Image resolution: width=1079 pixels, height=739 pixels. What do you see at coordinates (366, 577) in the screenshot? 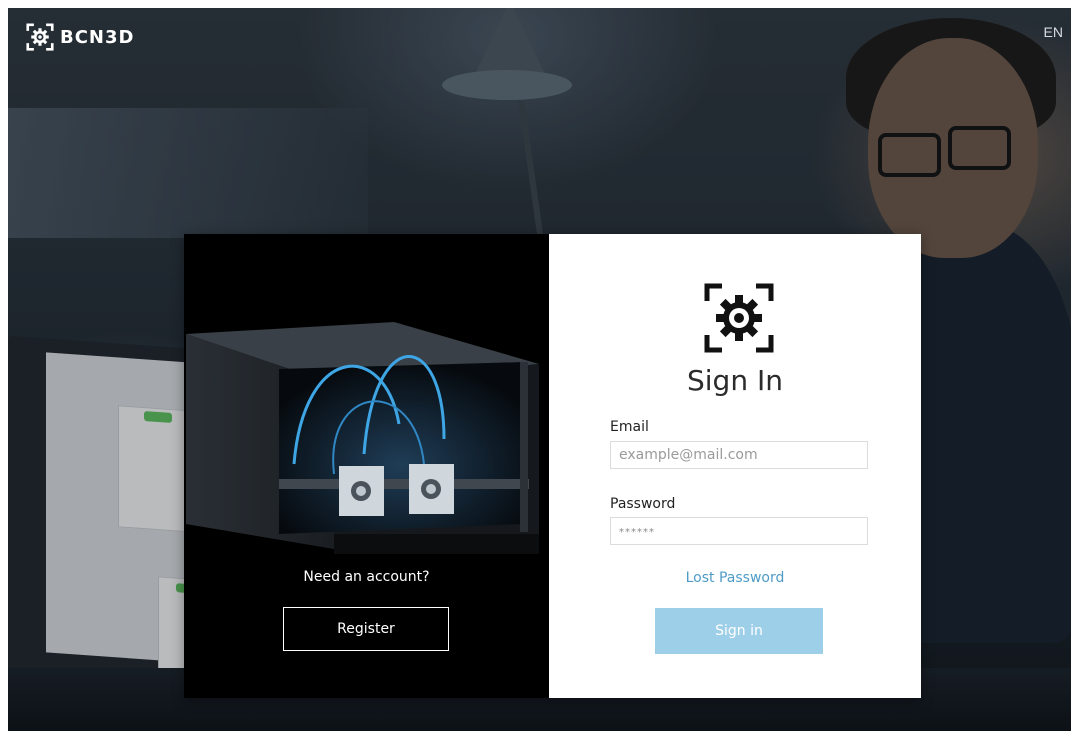
I see `need-account-text: Need an account?` at bounding box center [366, 577].